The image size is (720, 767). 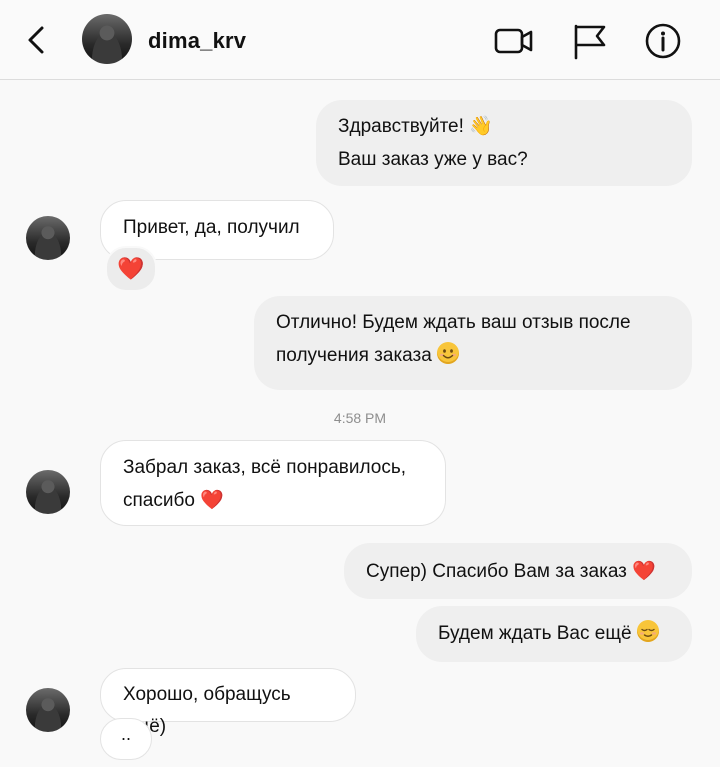 What do you see at coordinates (126, 739) in the screenshot?
I see `typing-indicator: ..` at bounding box center [126, 739].